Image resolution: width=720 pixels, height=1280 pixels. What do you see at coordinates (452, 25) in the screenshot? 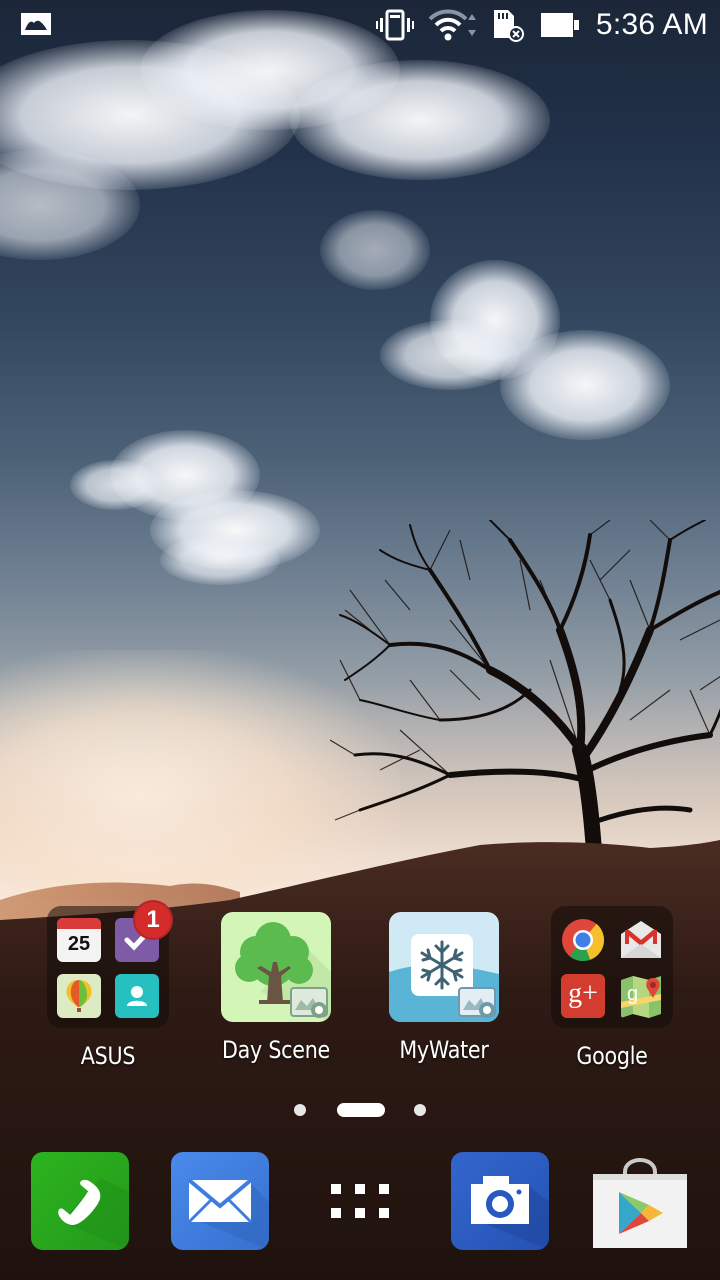
I see `wifi-icon` at bounding box center [452, 25].